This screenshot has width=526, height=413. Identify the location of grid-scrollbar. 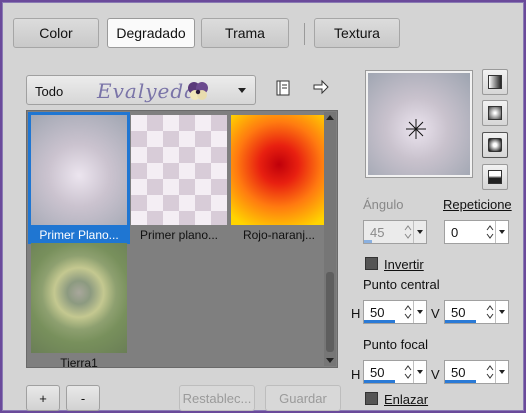
(330, 239).